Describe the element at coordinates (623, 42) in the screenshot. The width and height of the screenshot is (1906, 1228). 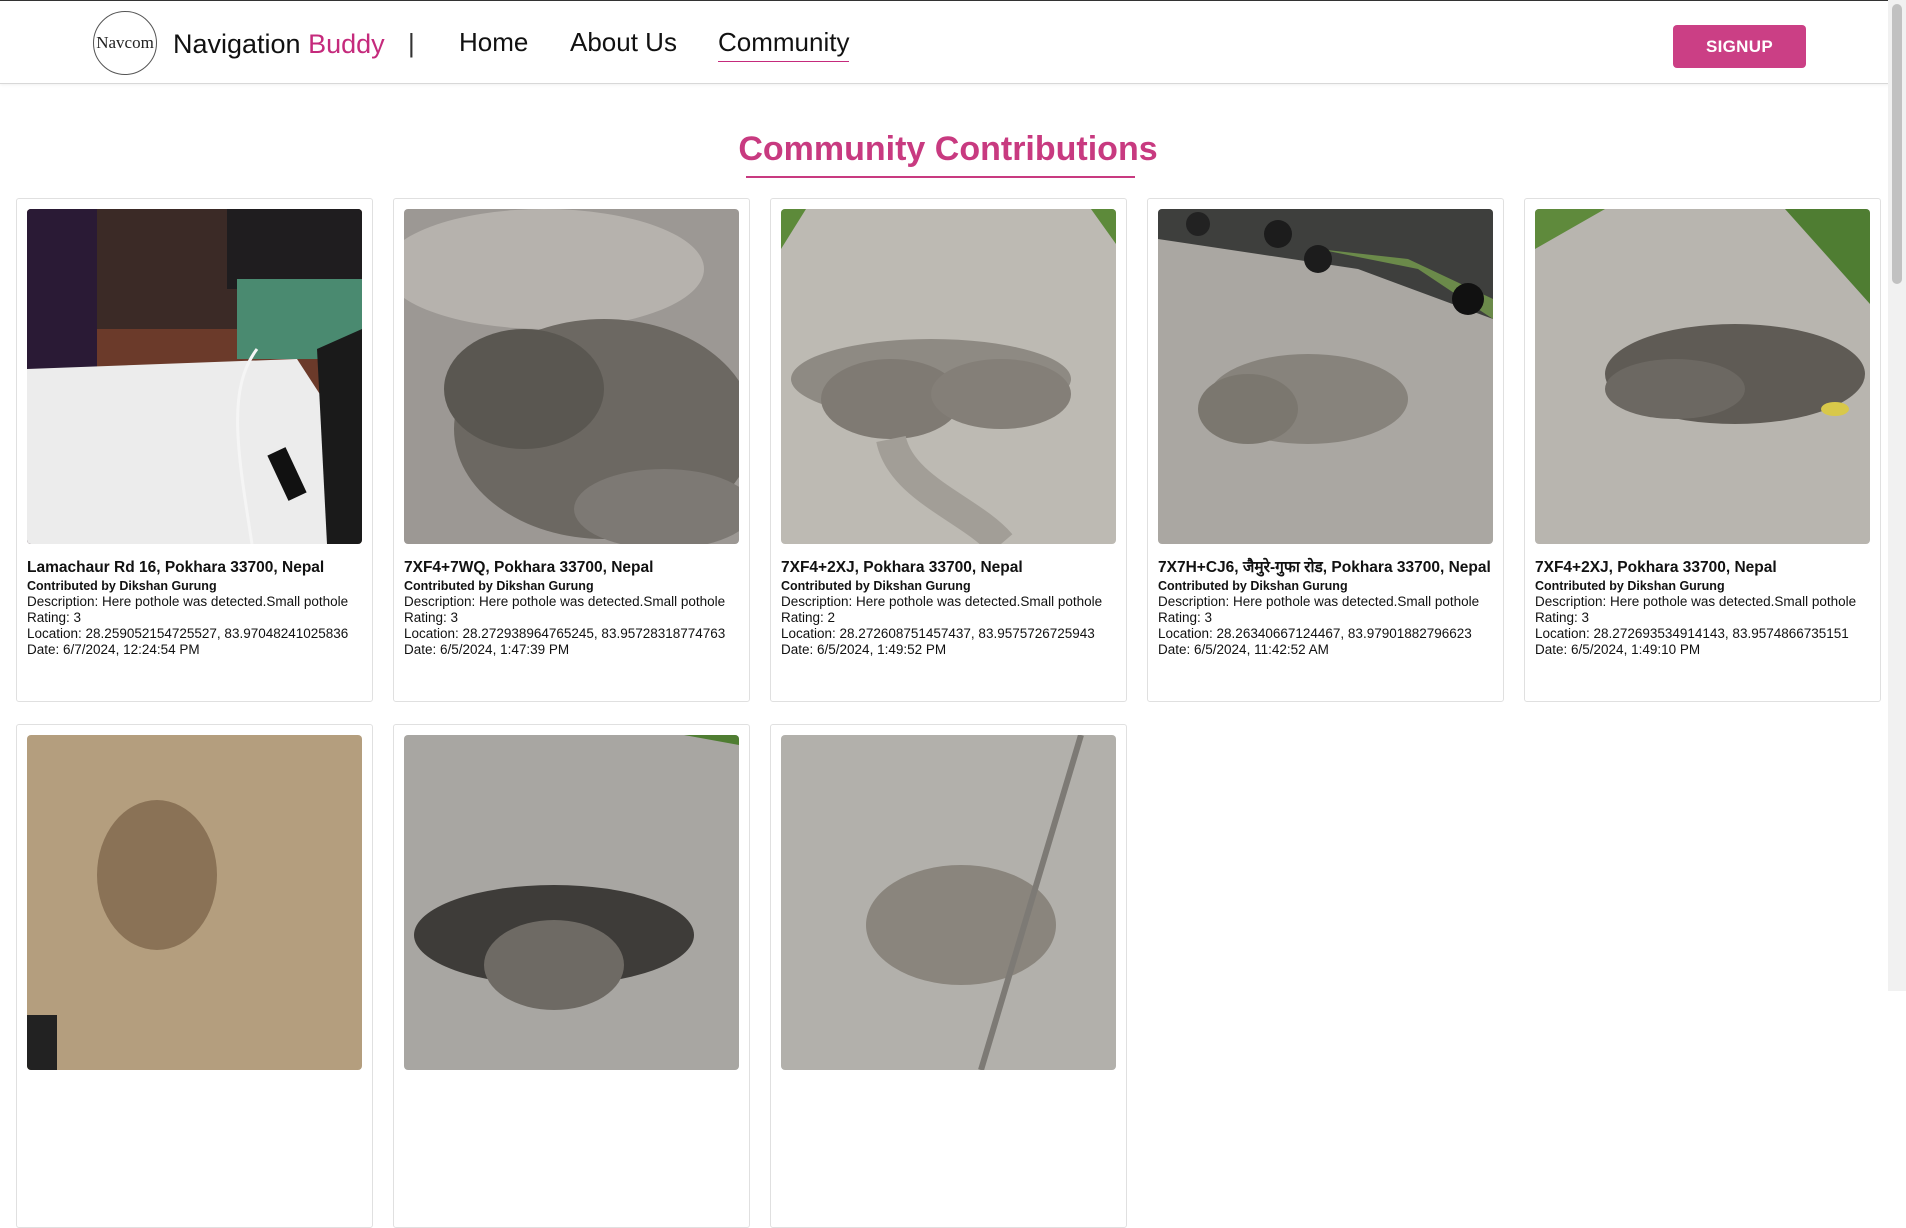
I see `nav-about-link: About Us` at that location.